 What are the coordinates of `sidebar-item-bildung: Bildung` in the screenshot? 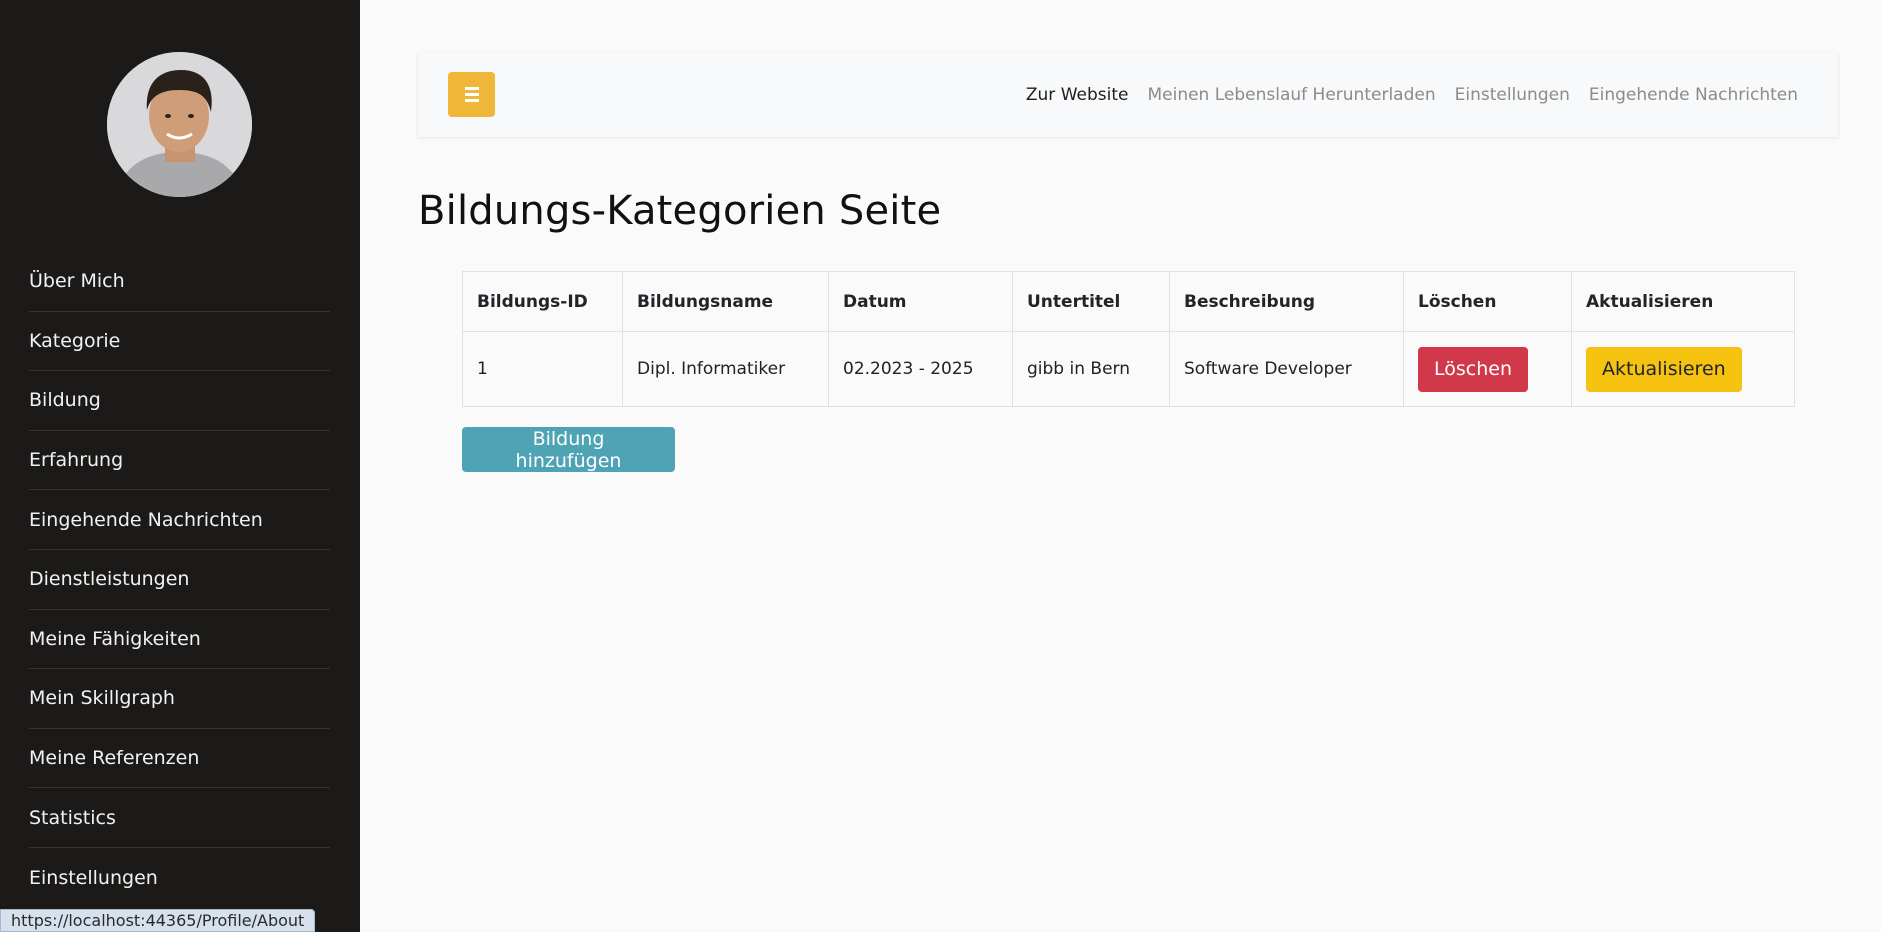 It's located at (179, 401).